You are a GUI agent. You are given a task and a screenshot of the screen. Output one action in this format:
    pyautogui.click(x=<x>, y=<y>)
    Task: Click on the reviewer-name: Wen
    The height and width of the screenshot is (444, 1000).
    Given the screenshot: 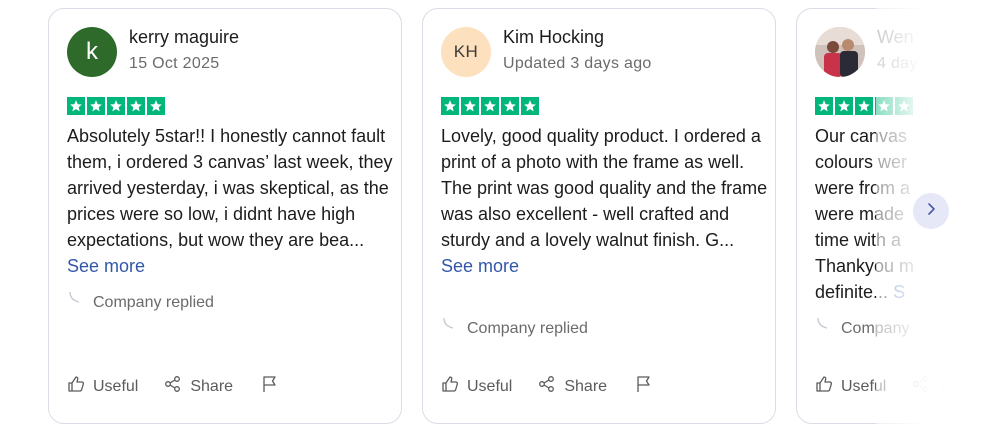 What is the action you would take?
    pyautogui.click(x=895, y=37)
    